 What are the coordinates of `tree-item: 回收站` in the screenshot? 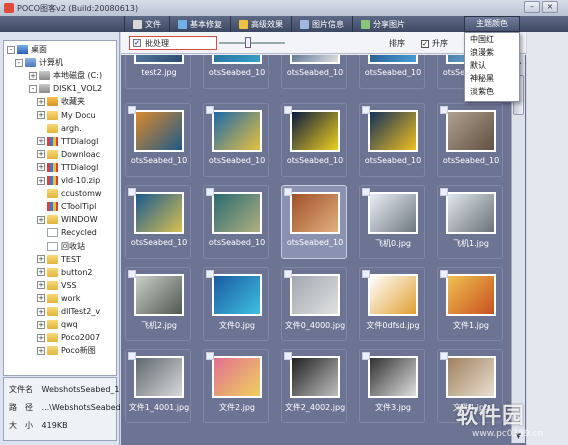 It's located at (61, 246).